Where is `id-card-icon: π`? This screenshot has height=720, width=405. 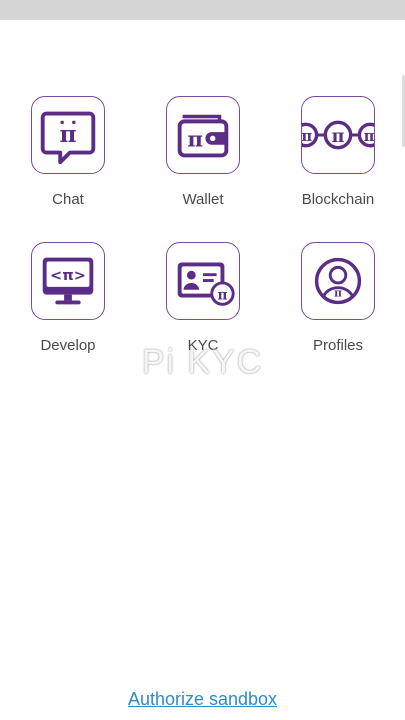
id-card-icon: π is located at coordinates (203, 281).